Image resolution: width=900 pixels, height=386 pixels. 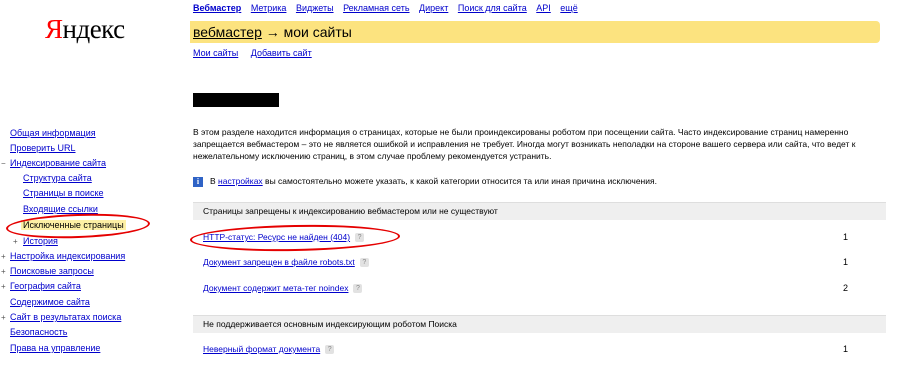 I want to click on topnav-ad-network: Рекламная сеть, so click(x=376, y=8).